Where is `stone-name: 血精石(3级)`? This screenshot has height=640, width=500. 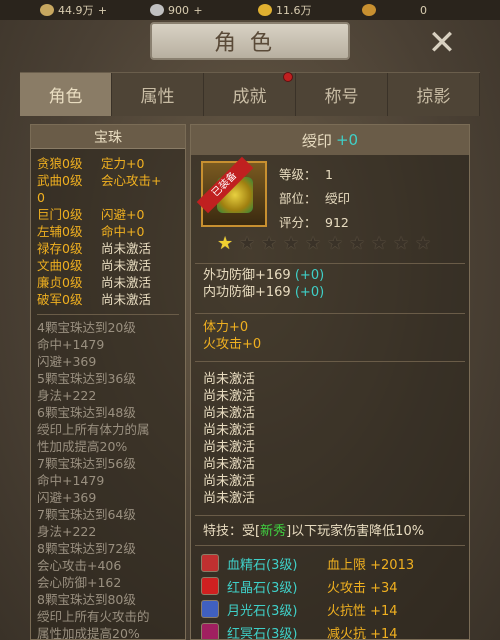 stone-name: 血精石(3级) is located at coordinates (262, 565).